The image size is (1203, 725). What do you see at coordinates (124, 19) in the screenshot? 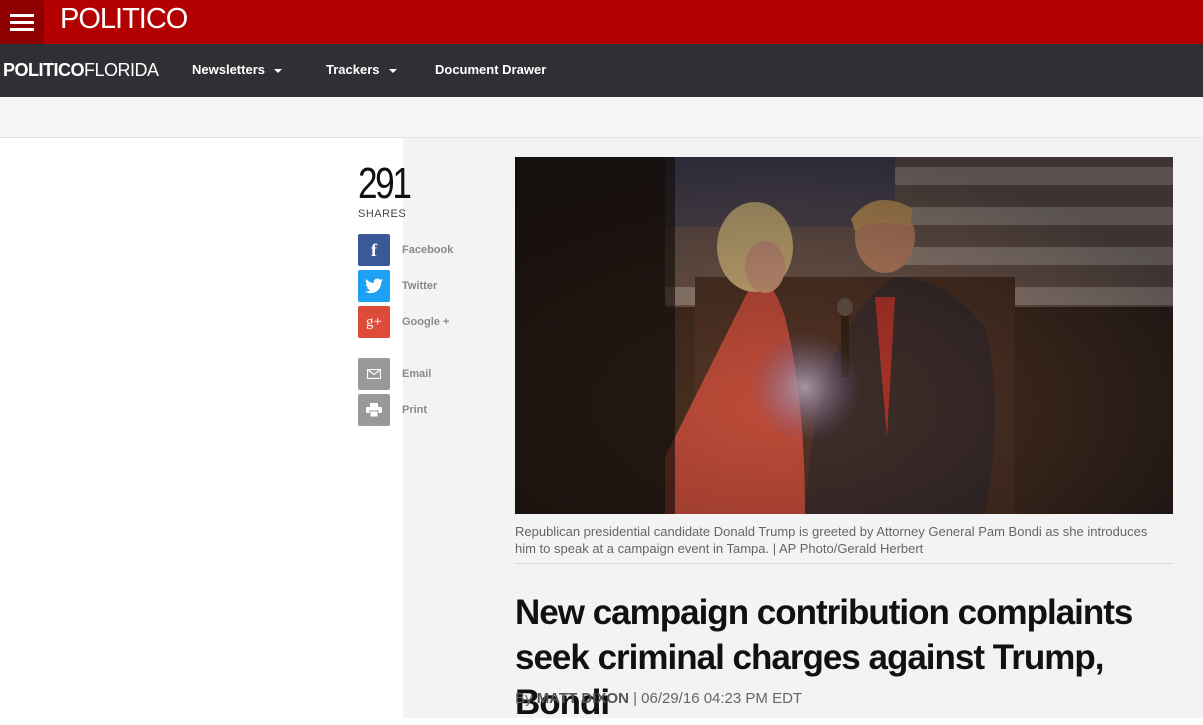
I see `politico-logo: POLITICO` at bounding box center [124, 19].